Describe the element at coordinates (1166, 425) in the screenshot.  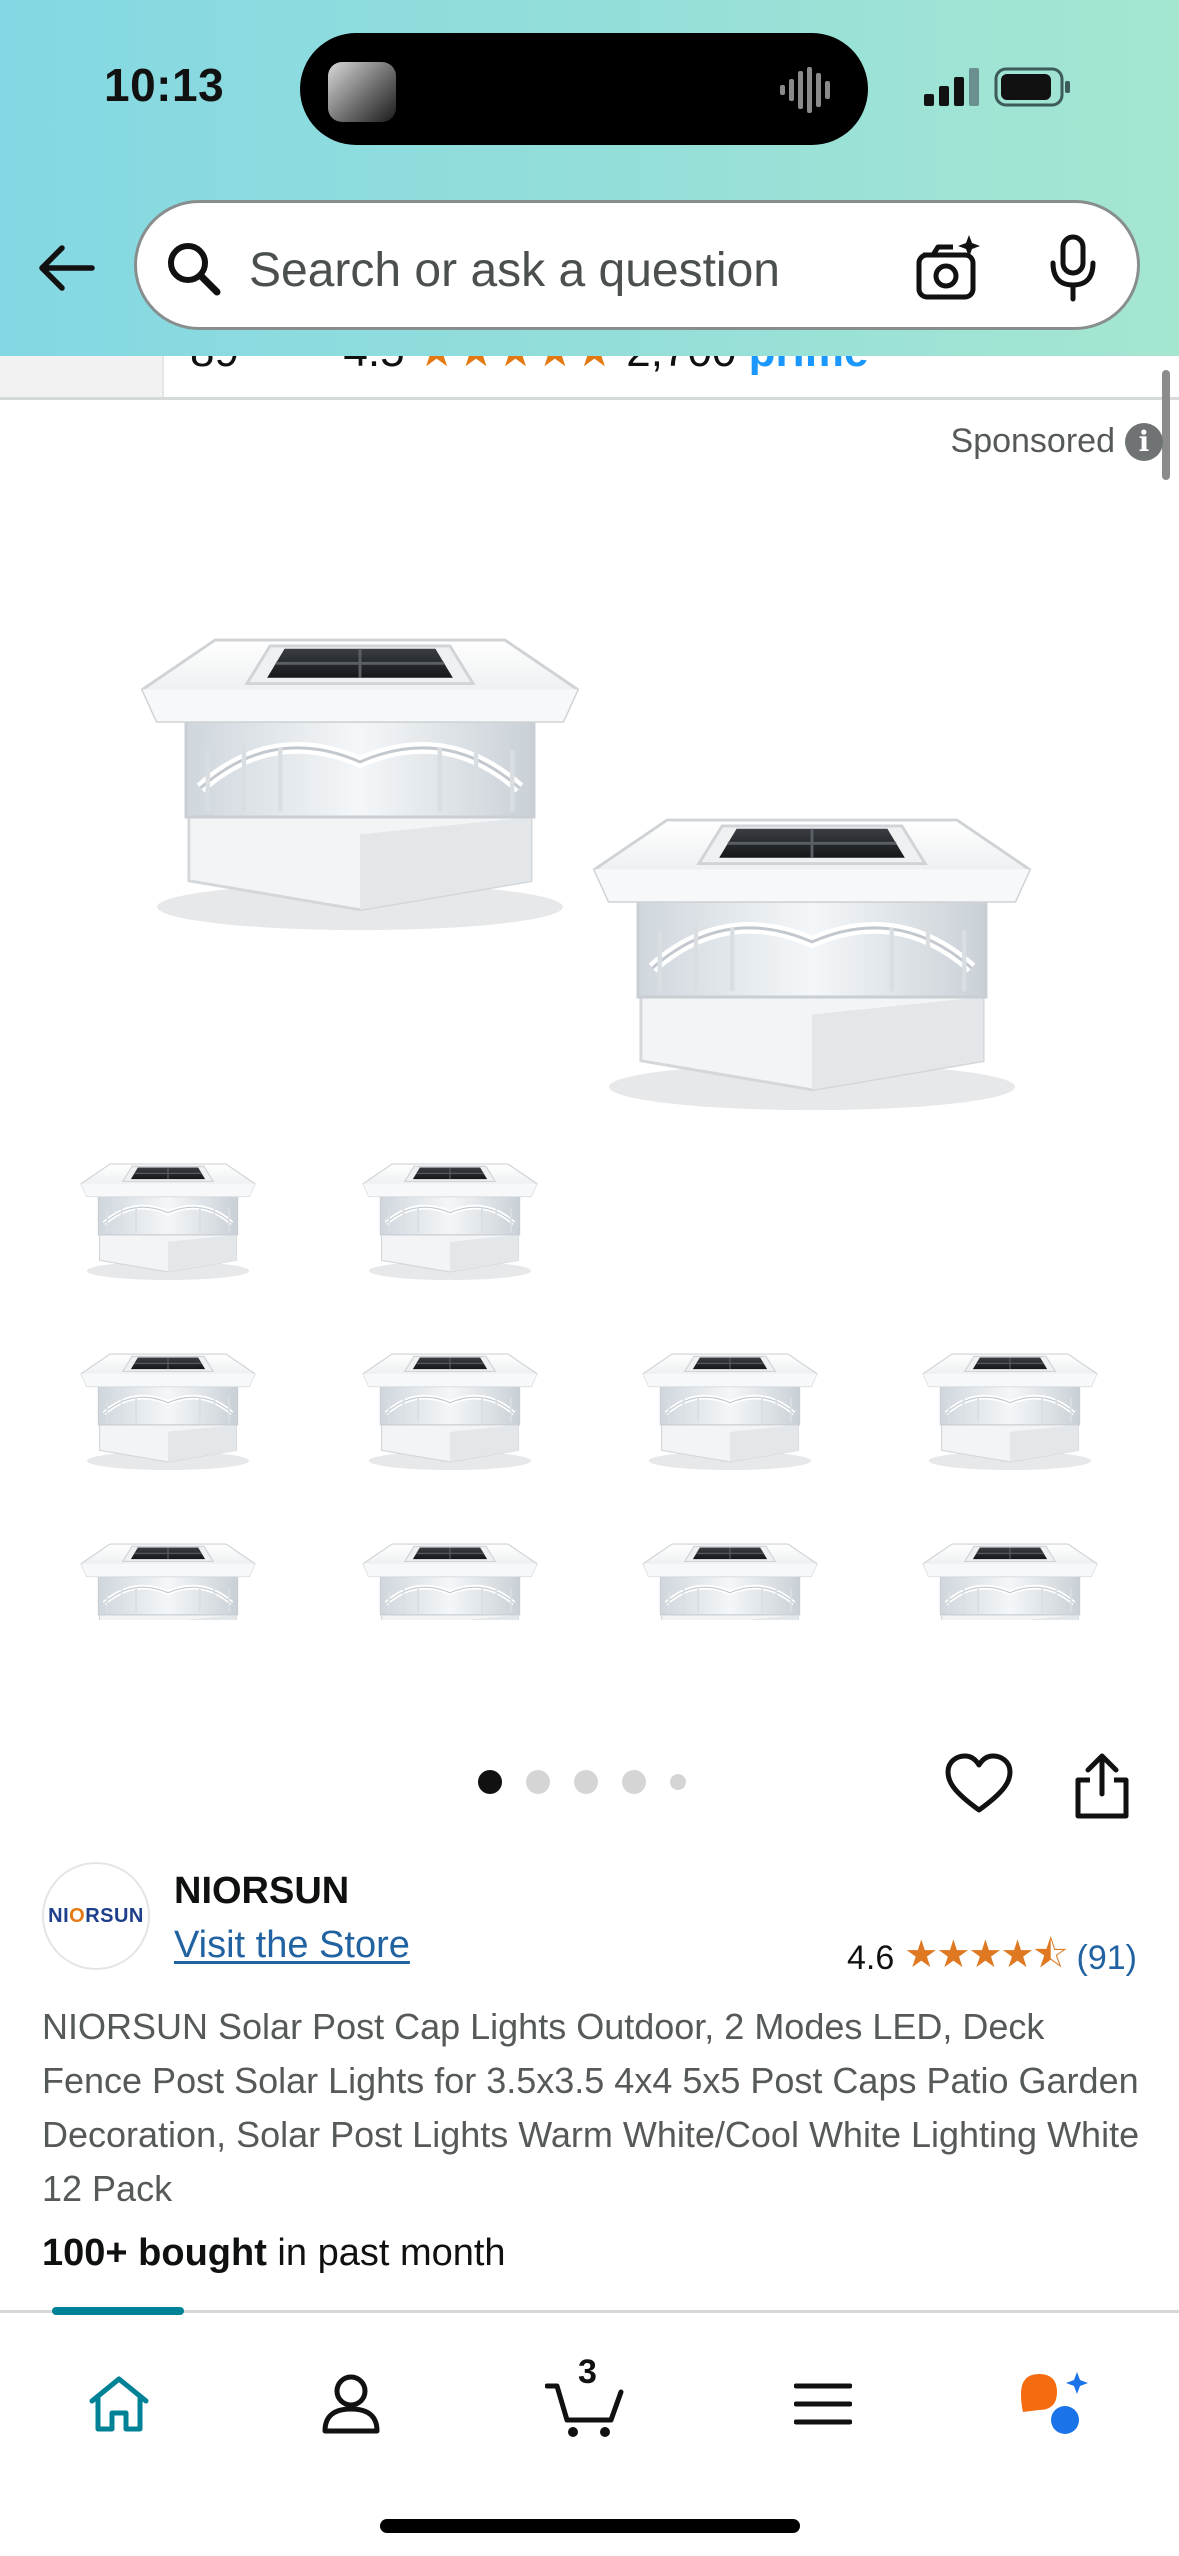
I see `scroll-indicator` at that location.